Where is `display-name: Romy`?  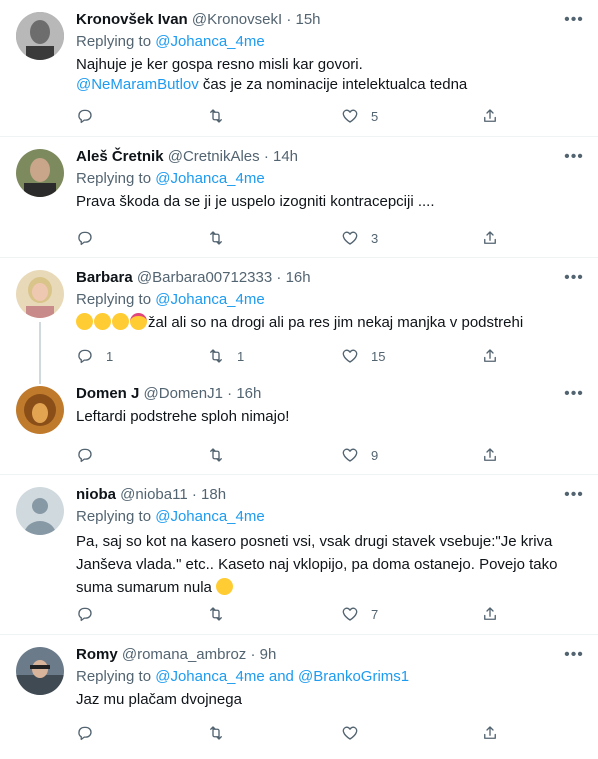 display-name: Romy is located at coordinates (97, 654).